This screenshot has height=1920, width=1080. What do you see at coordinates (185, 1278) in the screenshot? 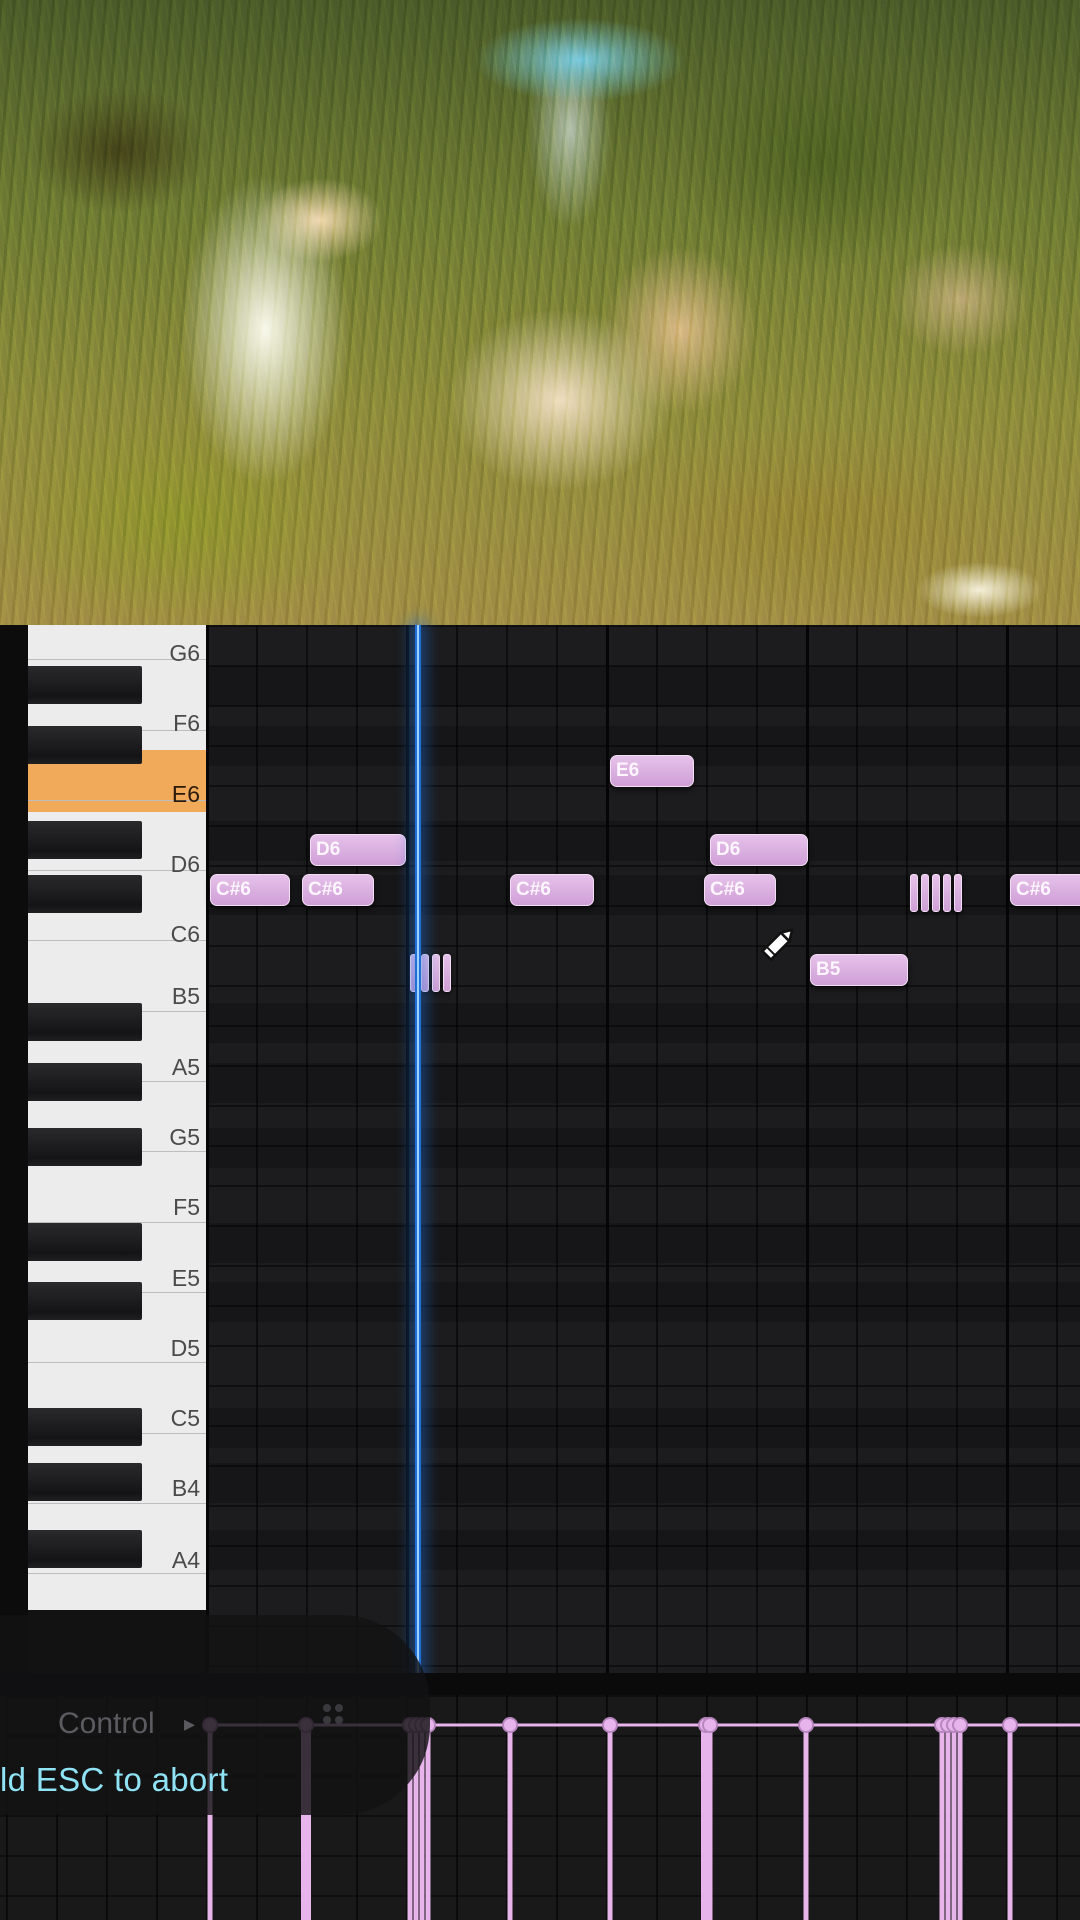
I see `key-label-e5: E5` at bounding box center [185, 1278].